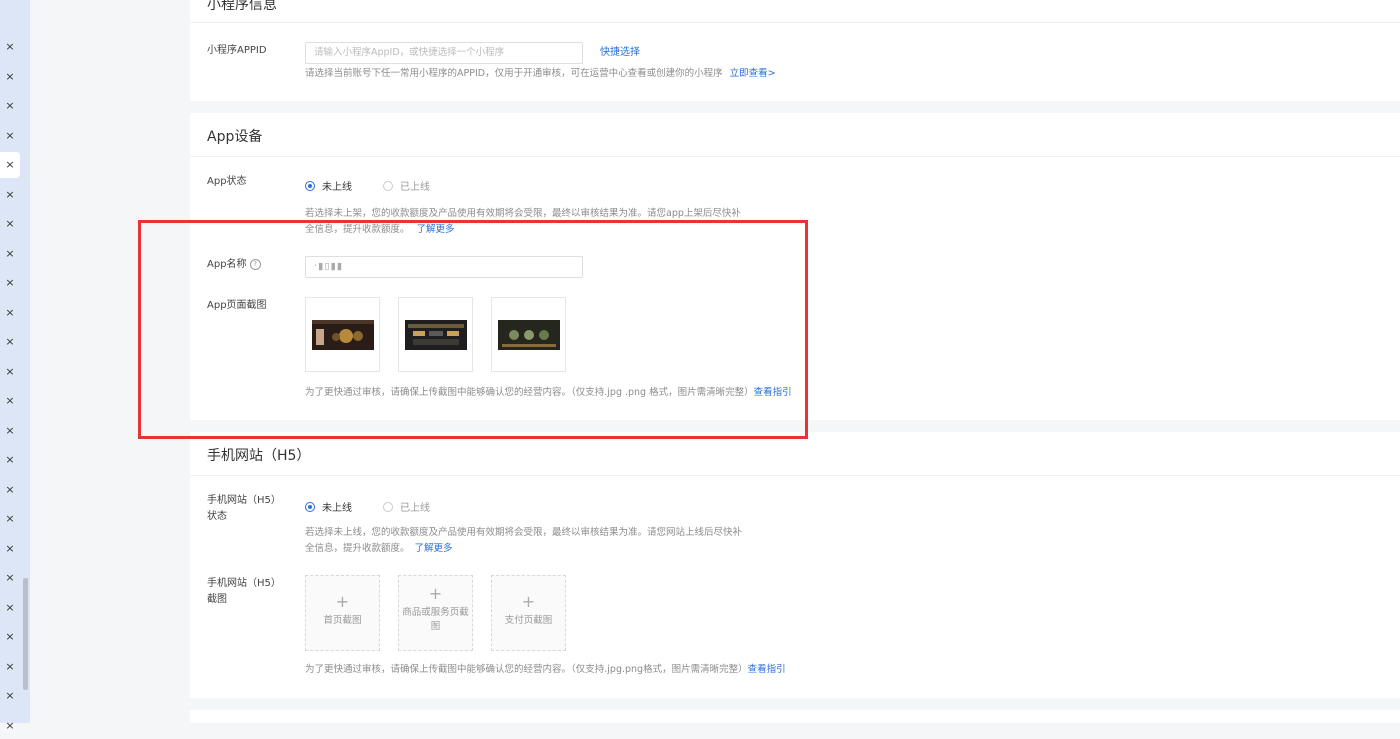  Describe the element at coordinates (244, 592) in the screenshot. I see `h5-screenshot-label: 手机网站（H5） 截图` at that location.